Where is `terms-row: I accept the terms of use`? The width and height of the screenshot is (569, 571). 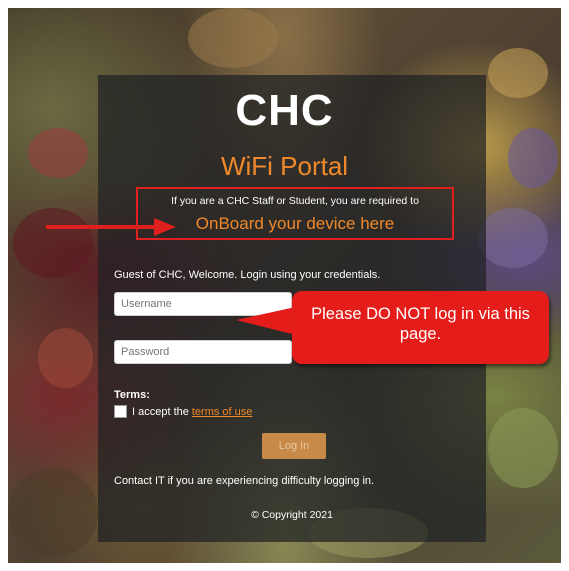 terms-row: I accept the terms of use is located at coordinates (183, 411).